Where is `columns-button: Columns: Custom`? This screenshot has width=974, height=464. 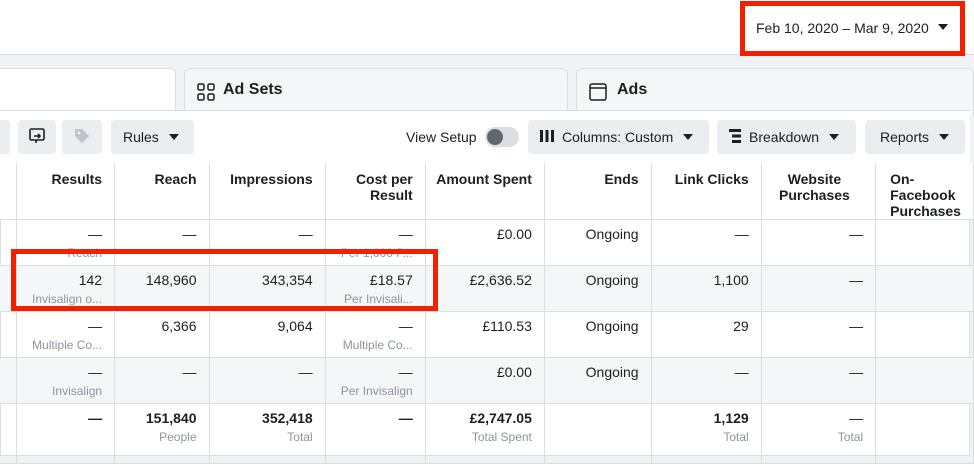 columns-button: Columns: Custom is located at coordinates (618, 137).